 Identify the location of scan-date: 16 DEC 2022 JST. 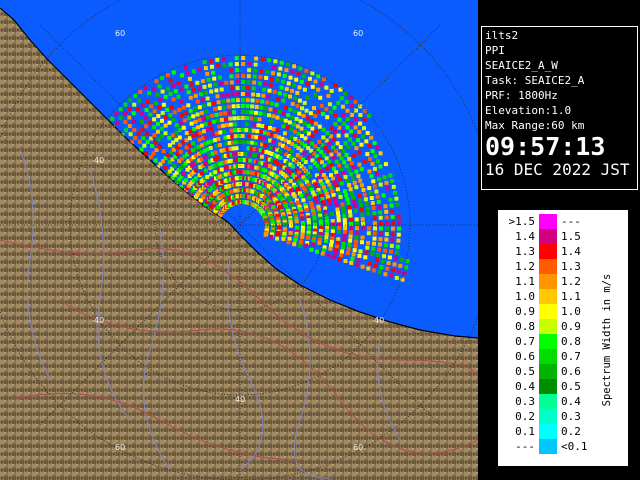
(557, 169).